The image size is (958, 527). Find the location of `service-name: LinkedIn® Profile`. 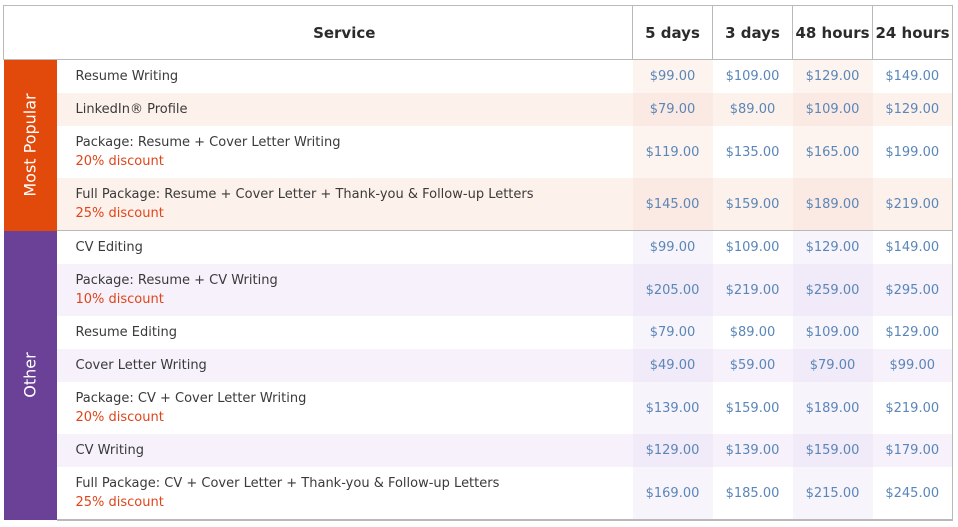

service-name: LinkedIn® Profile is located at coordinates (131, 109).